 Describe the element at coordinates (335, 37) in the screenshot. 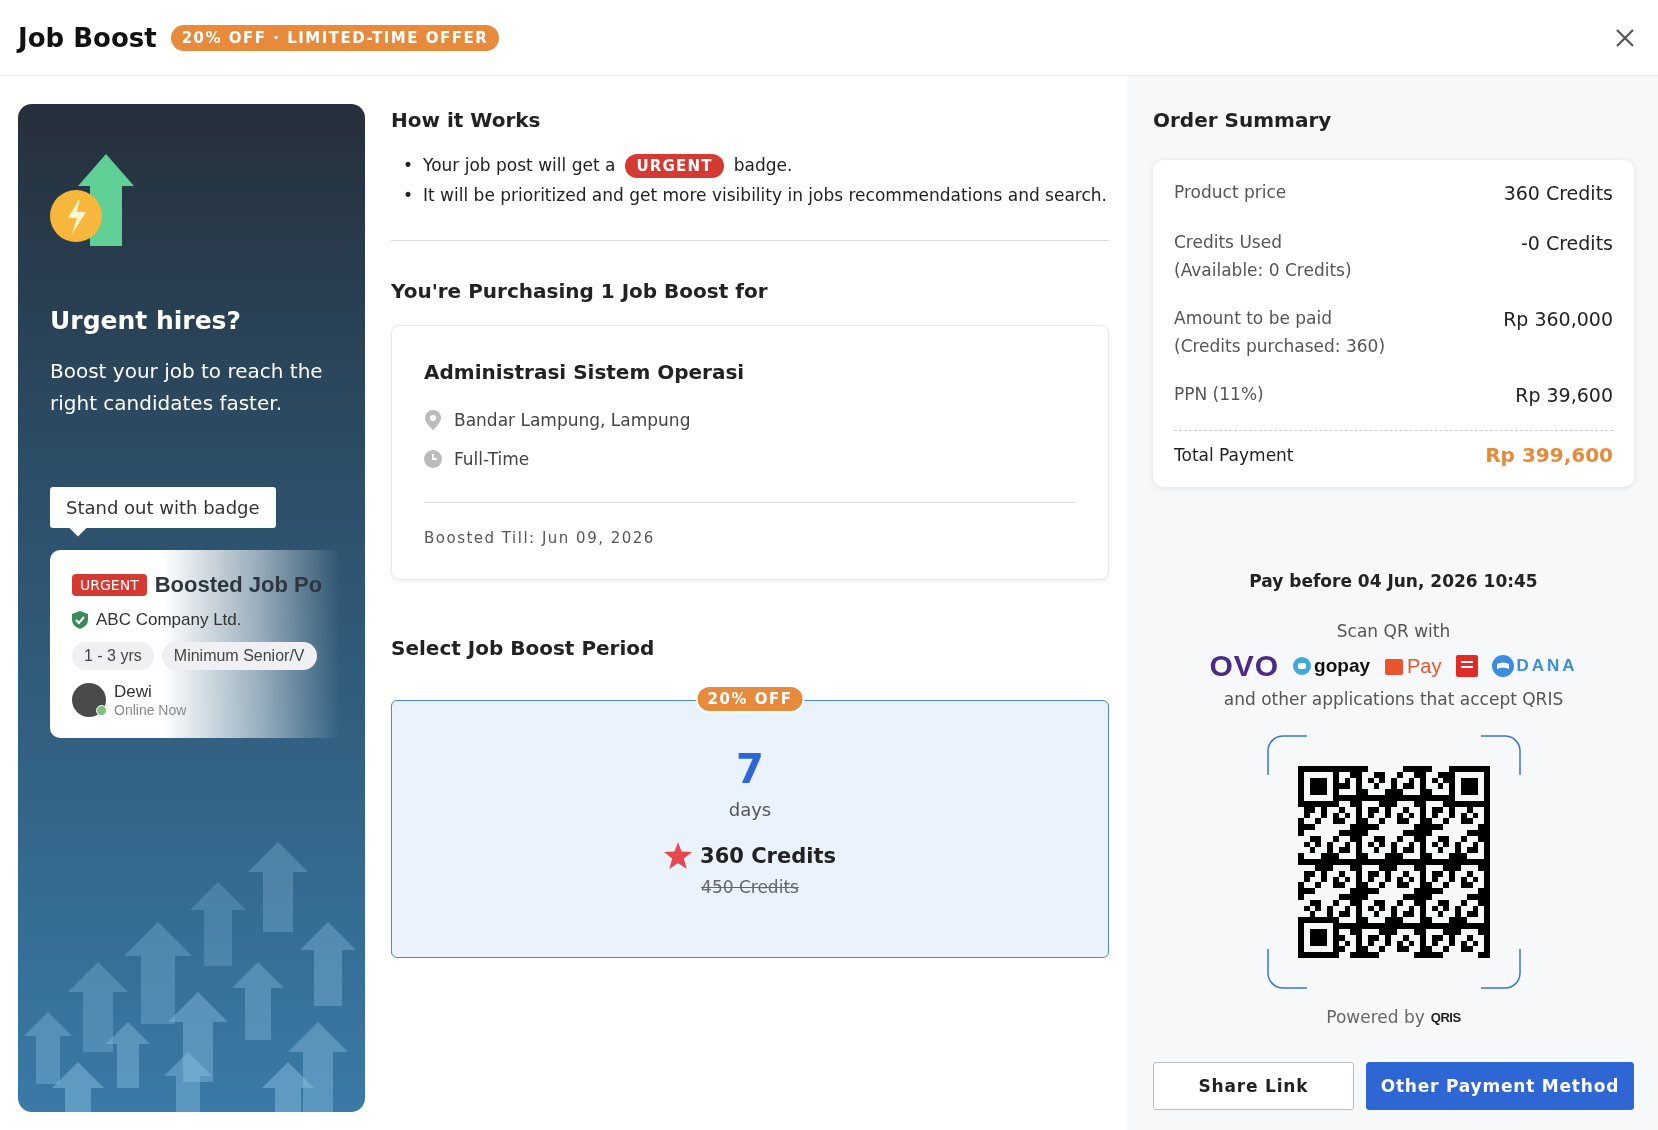

I see `promo-badge: 20% OFF · LIMITED-TIME OFFER` at that location.